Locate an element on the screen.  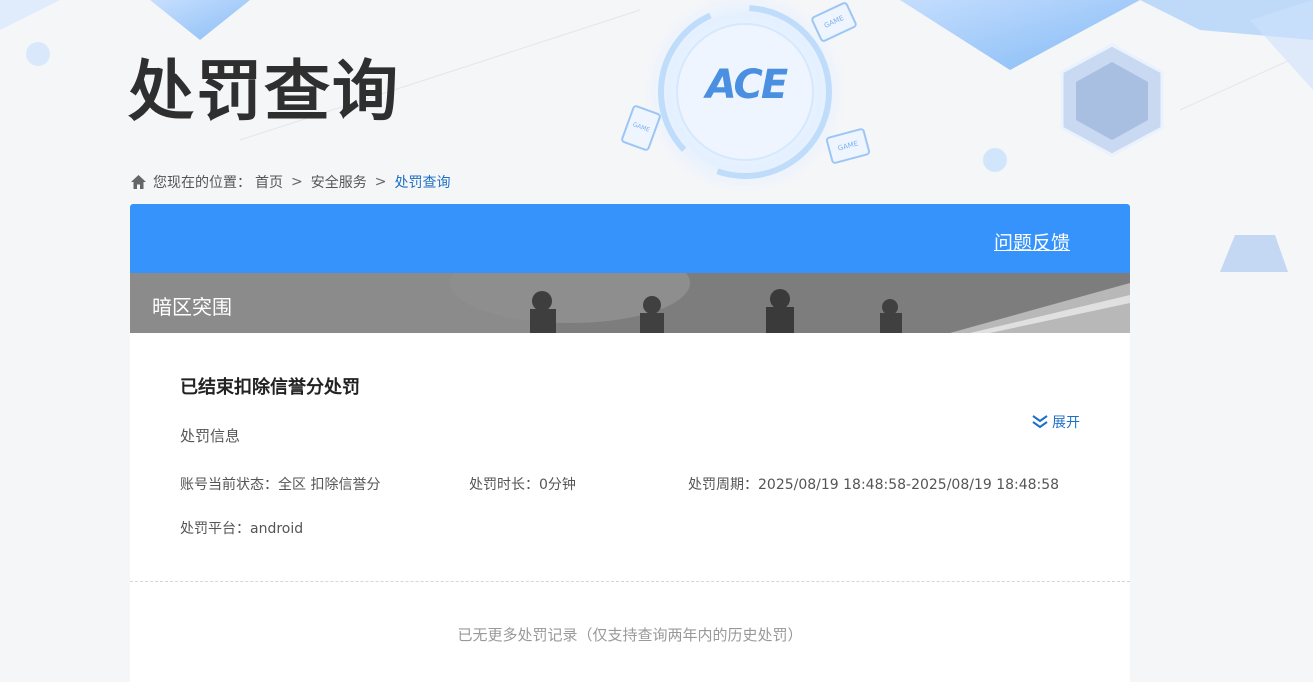
chevron-double-down-icon is located at coordinates (1040, 422).